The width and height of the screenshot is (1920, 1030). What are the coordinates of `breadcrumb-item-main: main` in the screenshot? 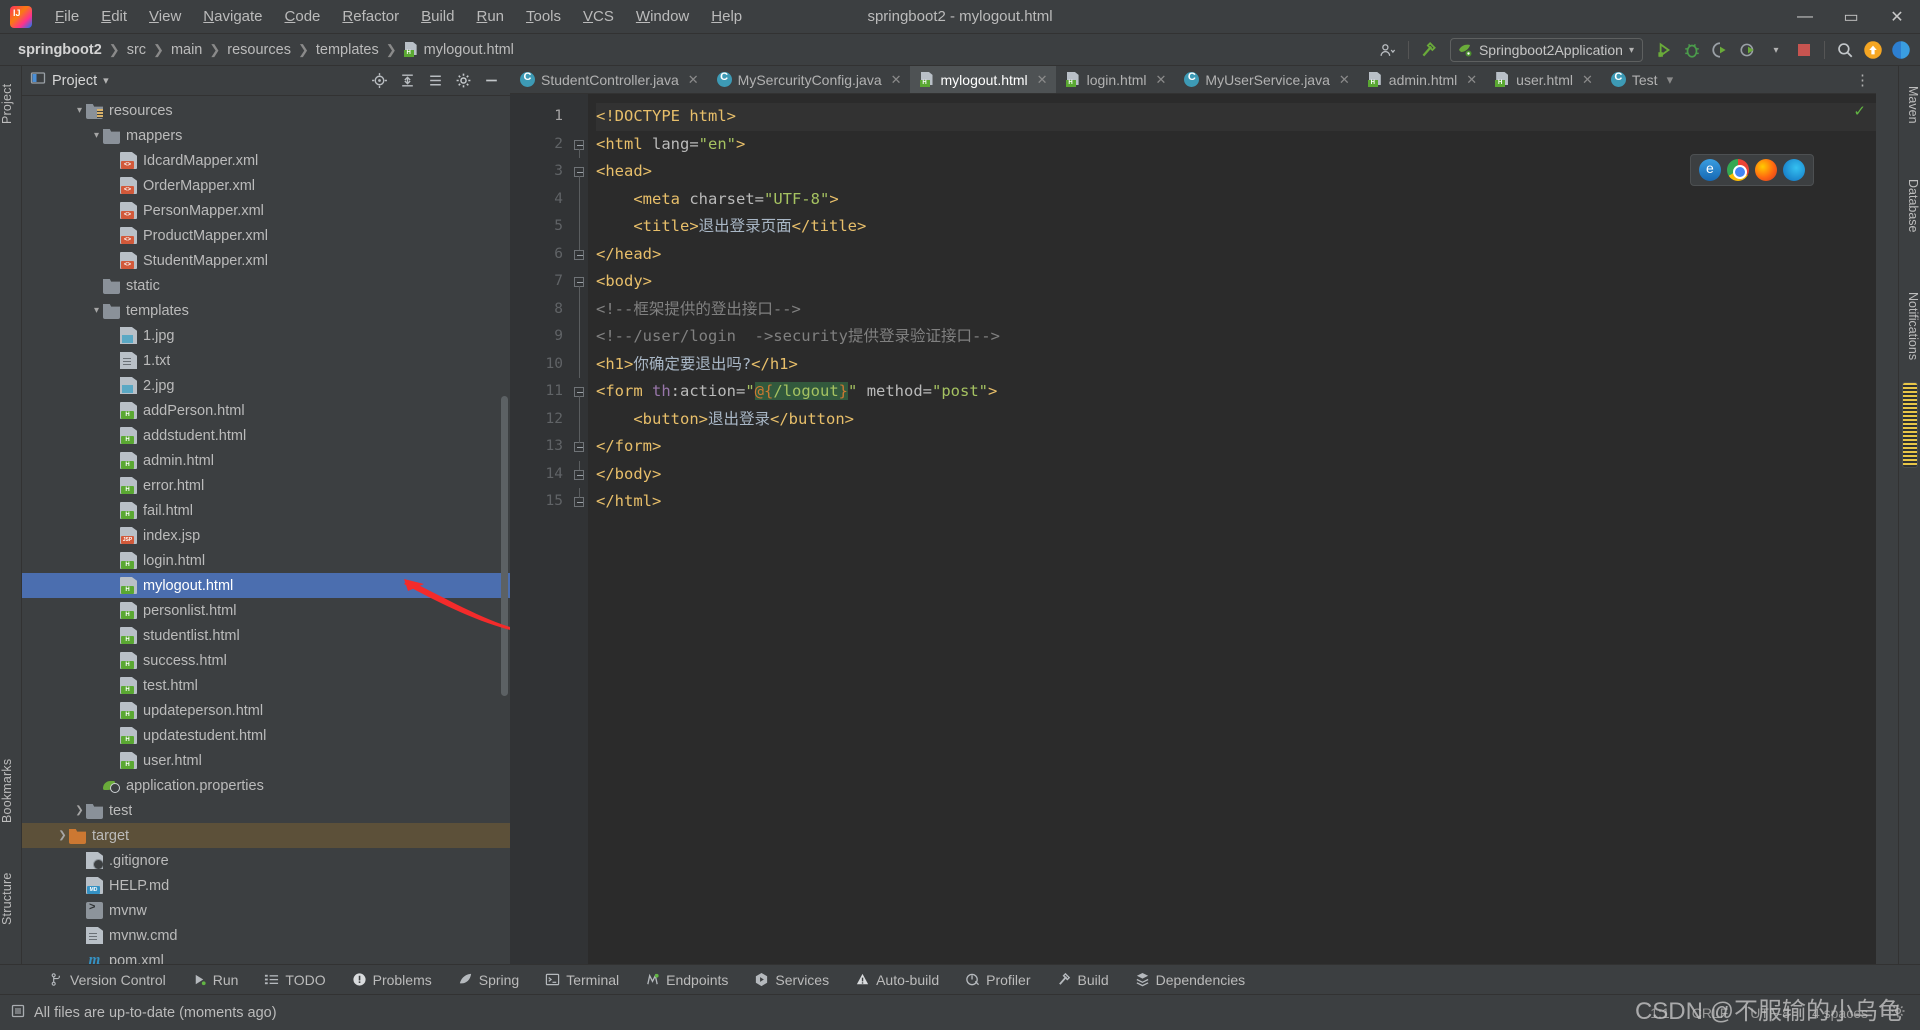 It's located at (186, 50).